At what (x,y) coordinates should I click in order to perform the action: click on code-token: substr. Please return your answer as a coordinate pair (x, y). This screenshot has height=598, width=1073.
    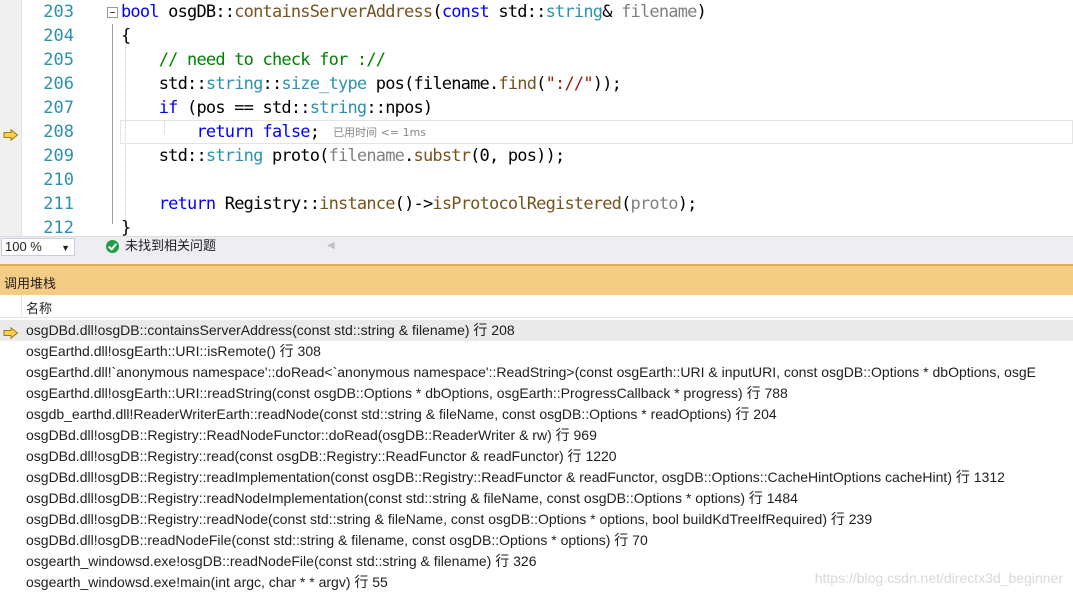
    Looking at the image, I should click on (442, 156).